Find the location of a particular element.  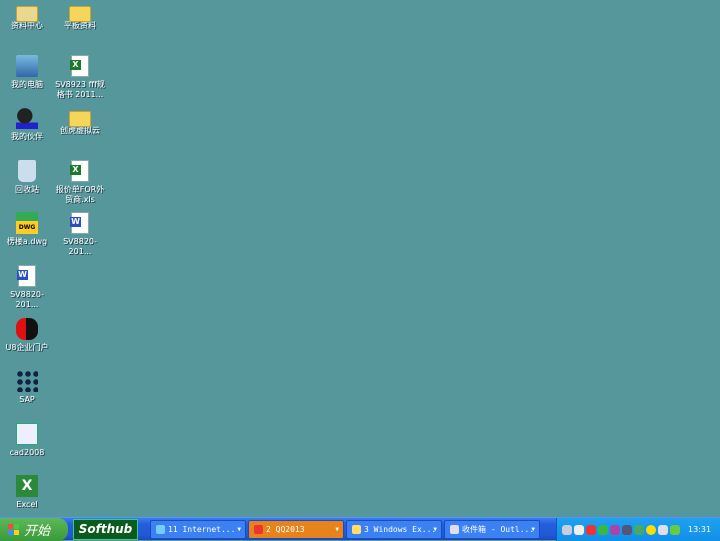

desktop-icon: 回收站 is located at coordinates (27, 176).